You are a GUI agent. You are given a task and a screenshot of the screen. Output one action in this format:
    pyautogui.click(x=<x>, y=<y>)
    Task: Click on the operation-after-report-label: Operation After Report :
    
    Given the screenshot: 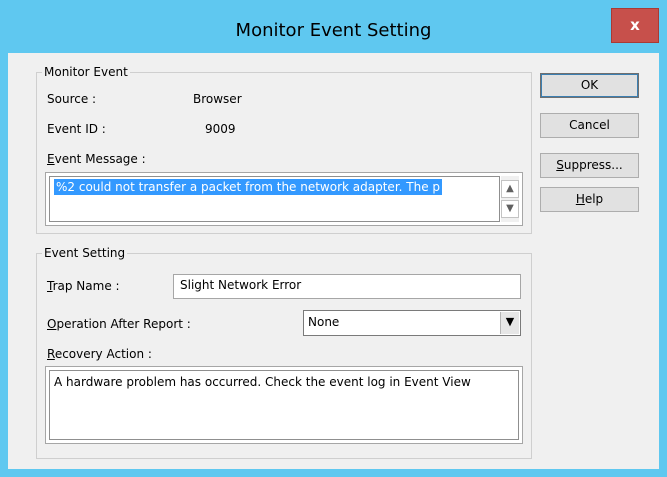 What is the action you would take?
    pyautogui.click(x=119, y=324)
    